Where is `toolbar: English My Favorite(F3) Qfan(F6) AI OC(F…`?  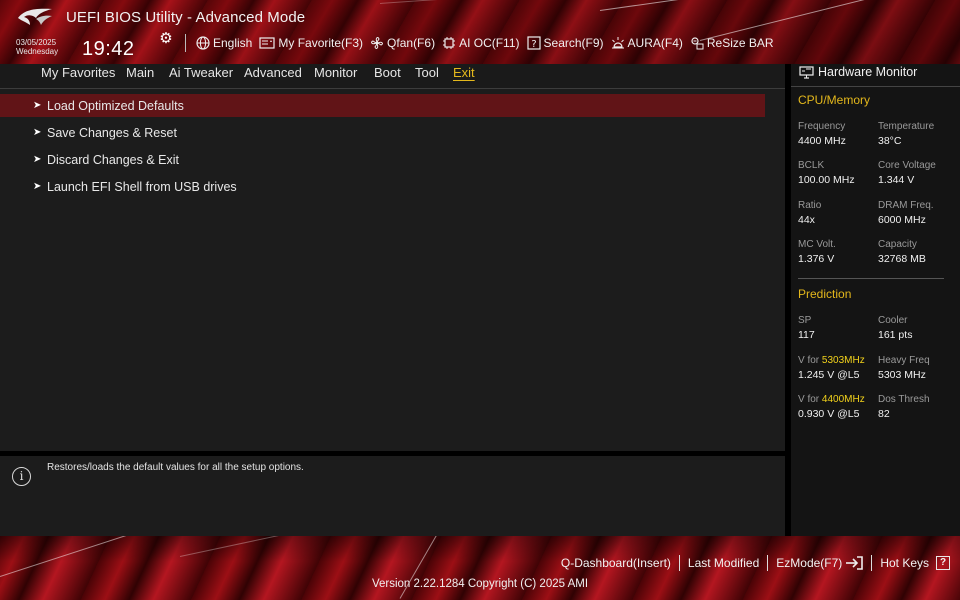
toolbar: English My Favorite(F3) Qfan(F6) AI OC(F… is located at coordinates (485, 43).